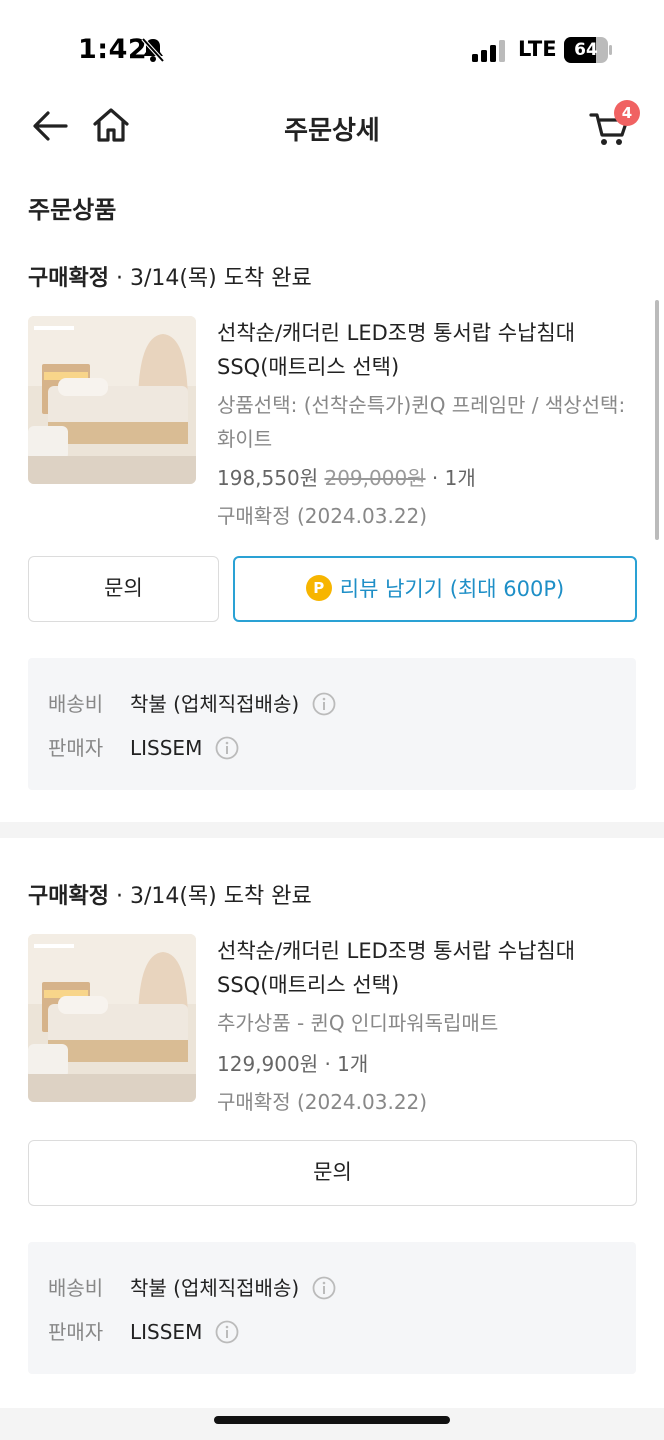 The image size is (664, 1440). Describe the element at coordinates (375, 478) in the screenshot. I see `original-price: 209,000원` at that location.